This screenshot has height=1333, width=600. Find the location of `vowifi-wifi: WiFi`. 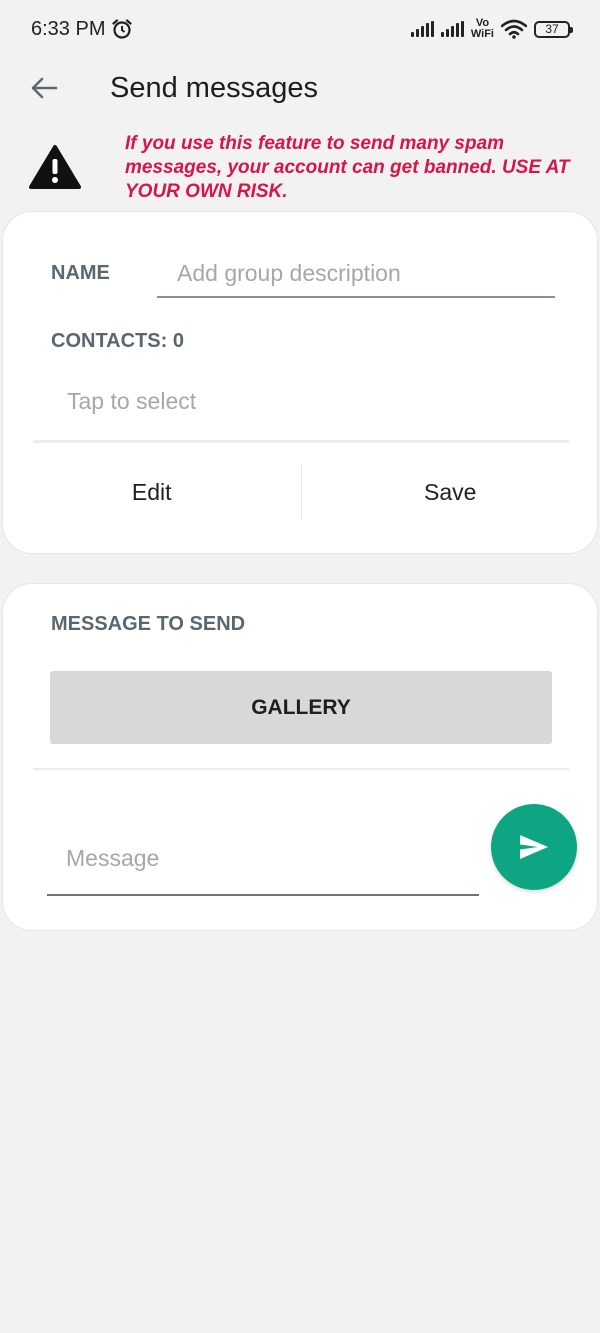

vowifi-wifi: WiFi is located at coordinates (482, 34).